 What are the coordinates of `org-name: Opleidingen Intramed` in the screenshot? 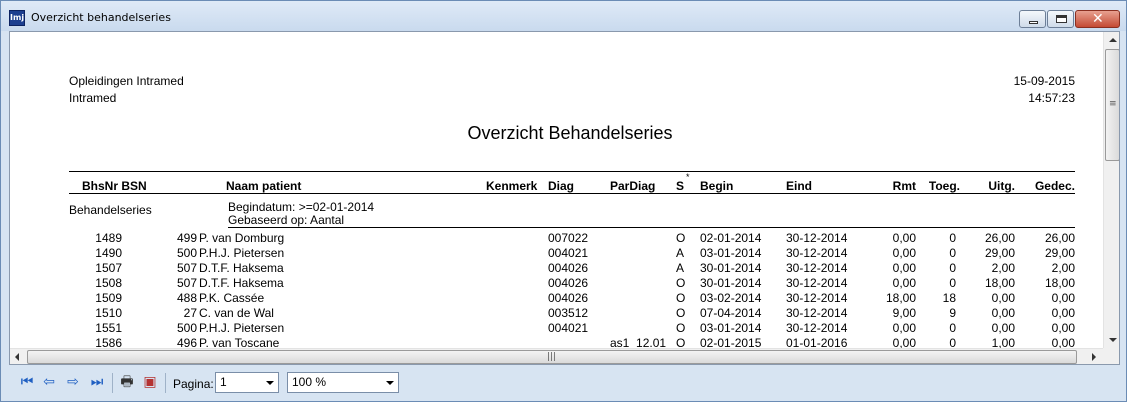 It's located at (126, 81).